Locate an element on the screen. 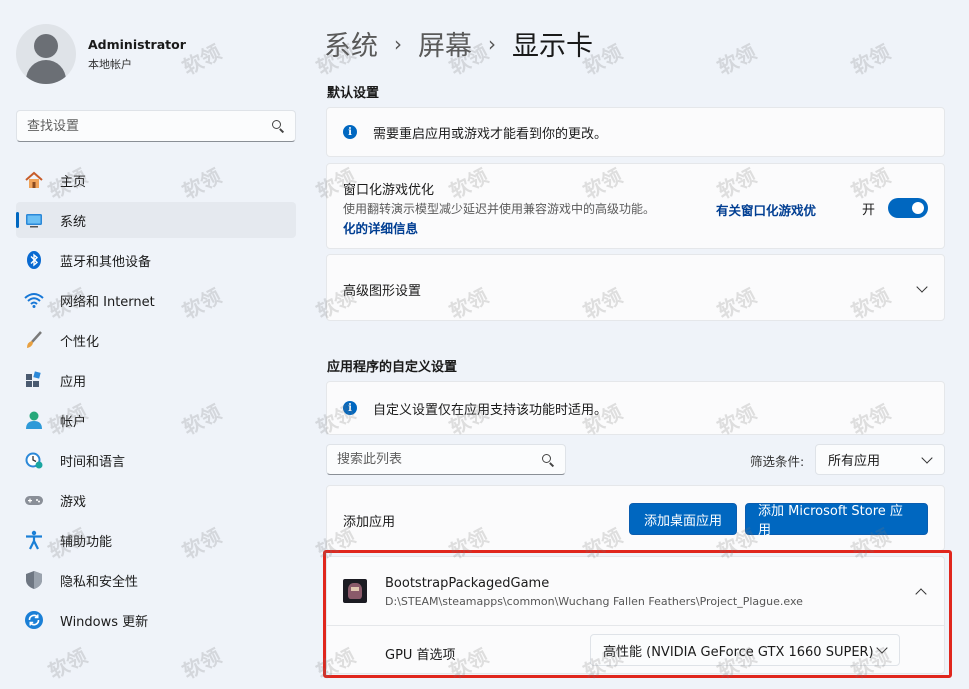 This screenshot has width=969, height=689. gamepad-icon is located at coordinates (34, 500).